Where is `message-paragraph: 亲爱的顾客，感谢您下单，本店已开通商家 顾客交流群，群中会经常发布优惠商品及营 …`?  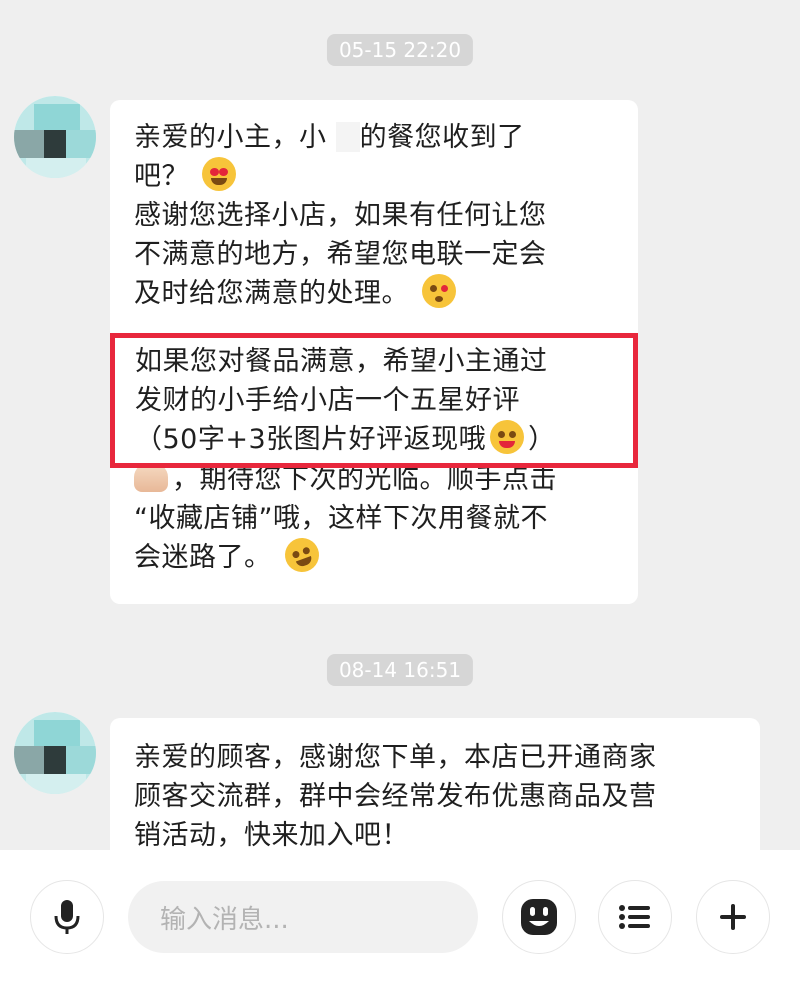
message-paragraph: 亲爱的顾客，感谢您下单，本店已开通商家 顾客交流群，群中会经常发布优惠商品及营 … is located at coordinates (436, 794).